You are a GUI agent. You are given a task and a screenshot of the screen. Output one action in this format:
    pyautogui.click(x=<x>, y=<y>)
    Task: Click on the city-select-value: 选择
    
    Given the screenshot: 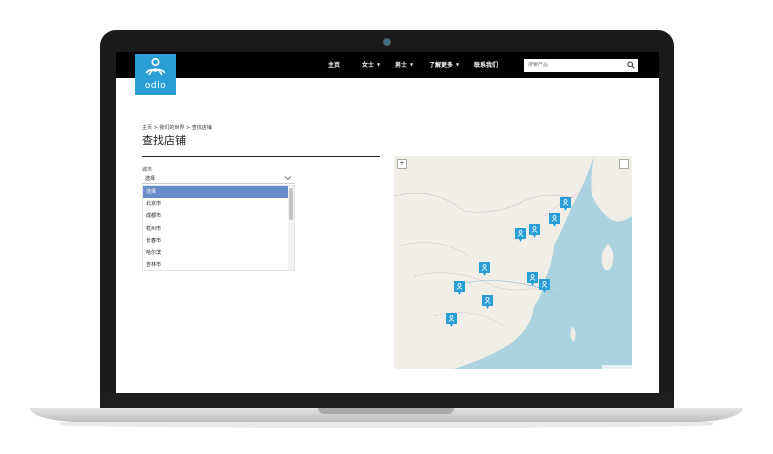 What is the action you would take?
    pyautogui.click(x=150, y=179)
    